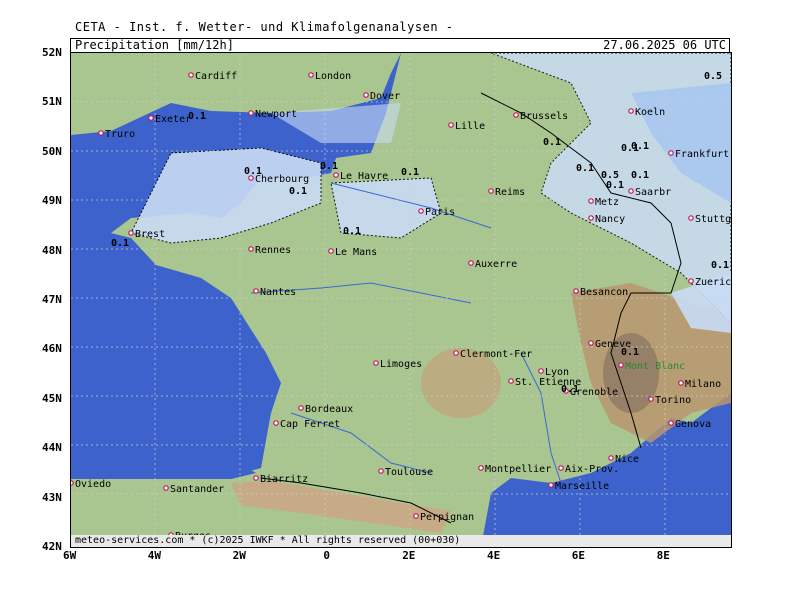 This screenshot has width=800, height=600. What do you see at coordinates (673, 400) in the screenshot?
I see `city-label: Torino` at bounding box center [673, 400].